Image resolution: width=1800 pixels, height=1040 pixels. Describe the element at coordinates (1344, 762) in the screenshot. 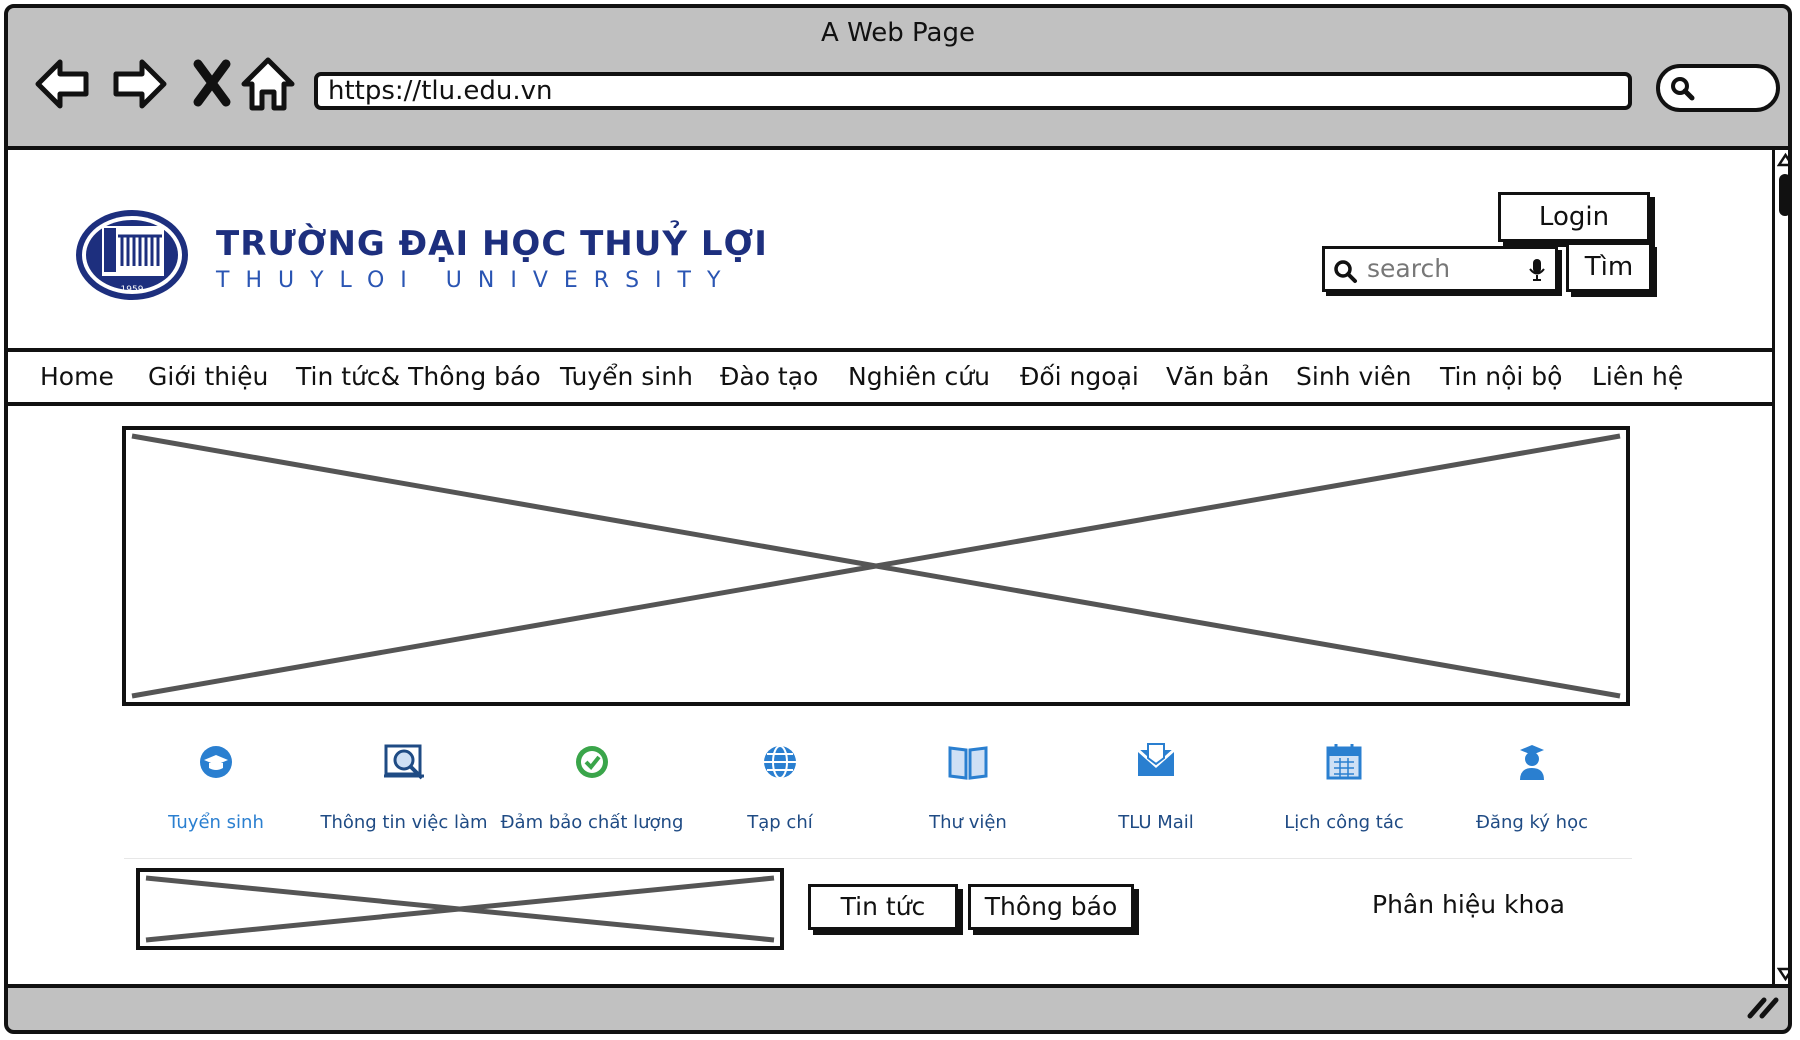

I see `calendar-icon` at that location.